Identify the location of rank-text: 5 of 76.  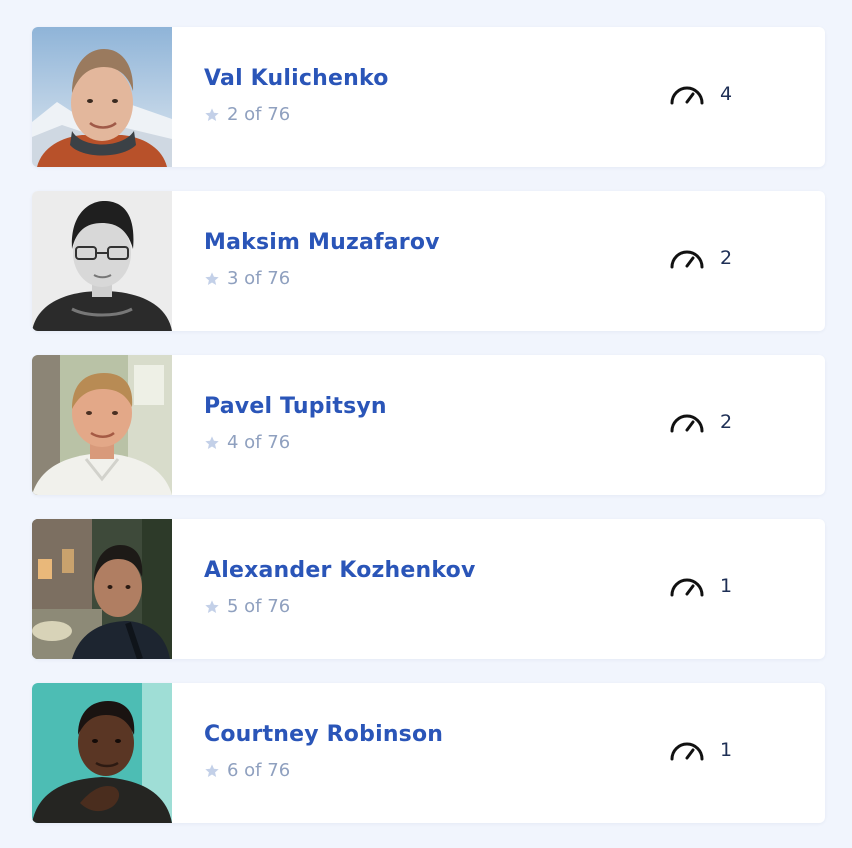
(259, 606).